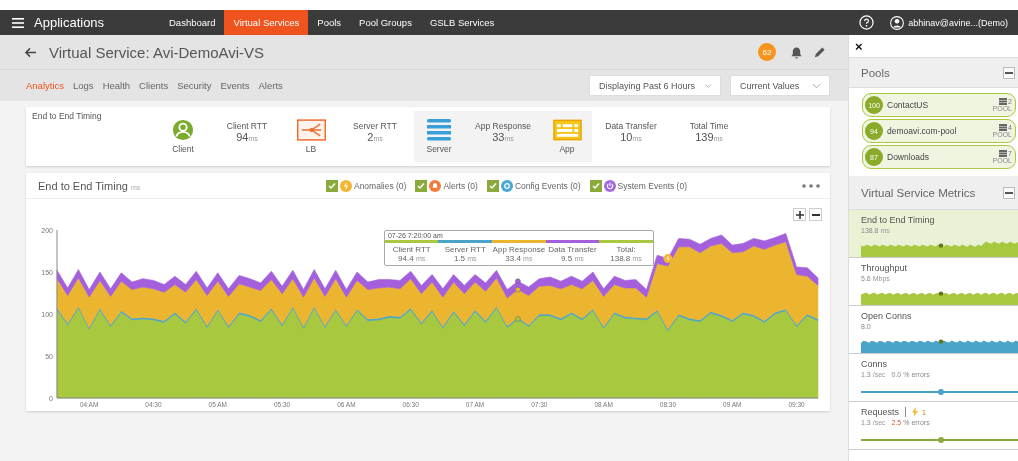 The width and height of the screenshot is (1018, 461). I want to click on metric-label: Client RTT, so click(247, 125).